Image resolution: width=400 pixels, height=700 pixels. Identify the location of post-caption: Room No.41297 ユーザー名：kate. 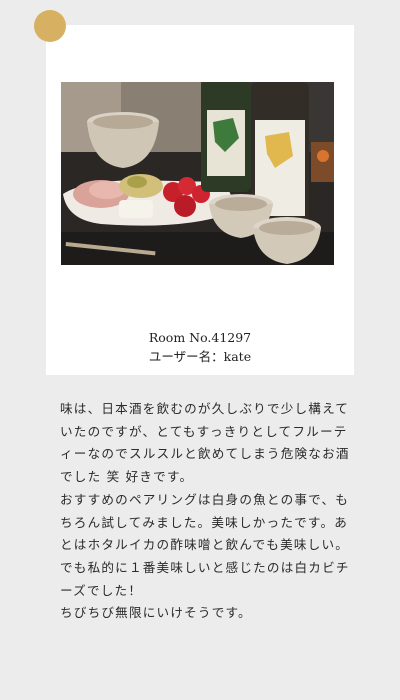
(200, 347).